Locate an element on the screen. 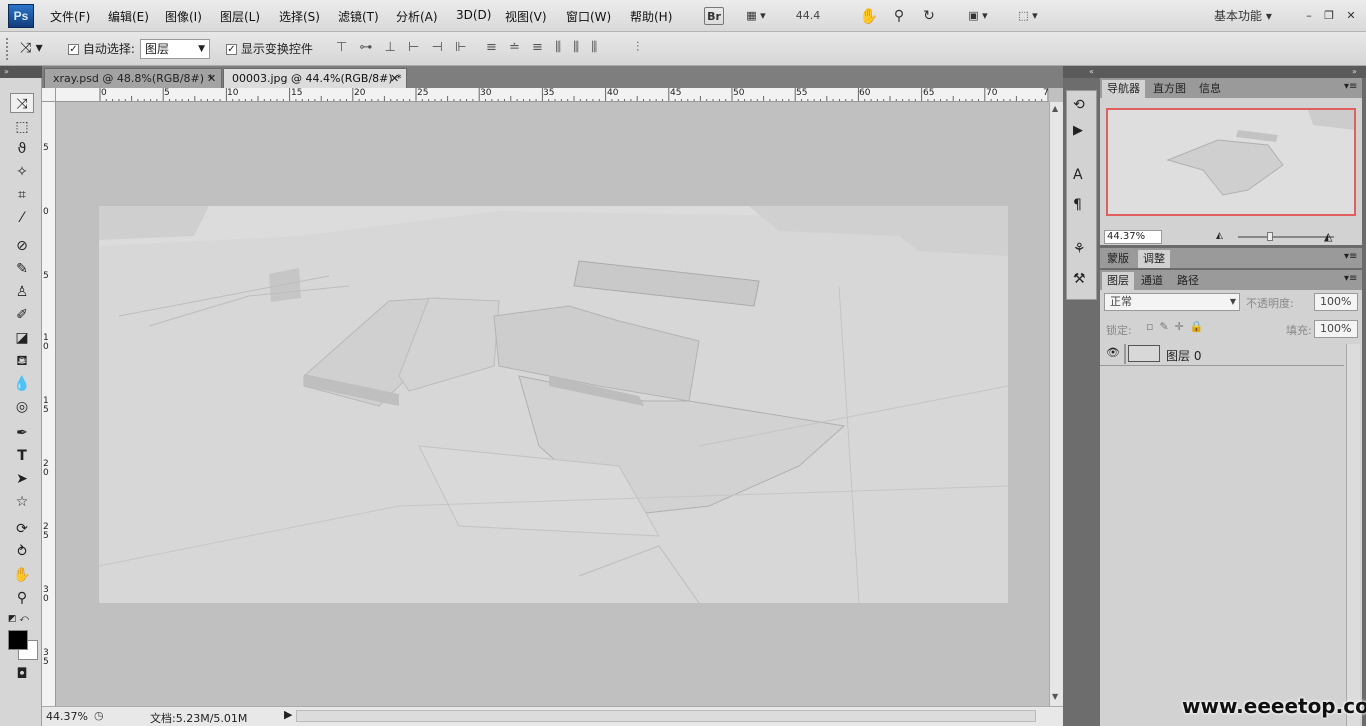  character-panel-icon: A is located at coordinates (1078, 175).